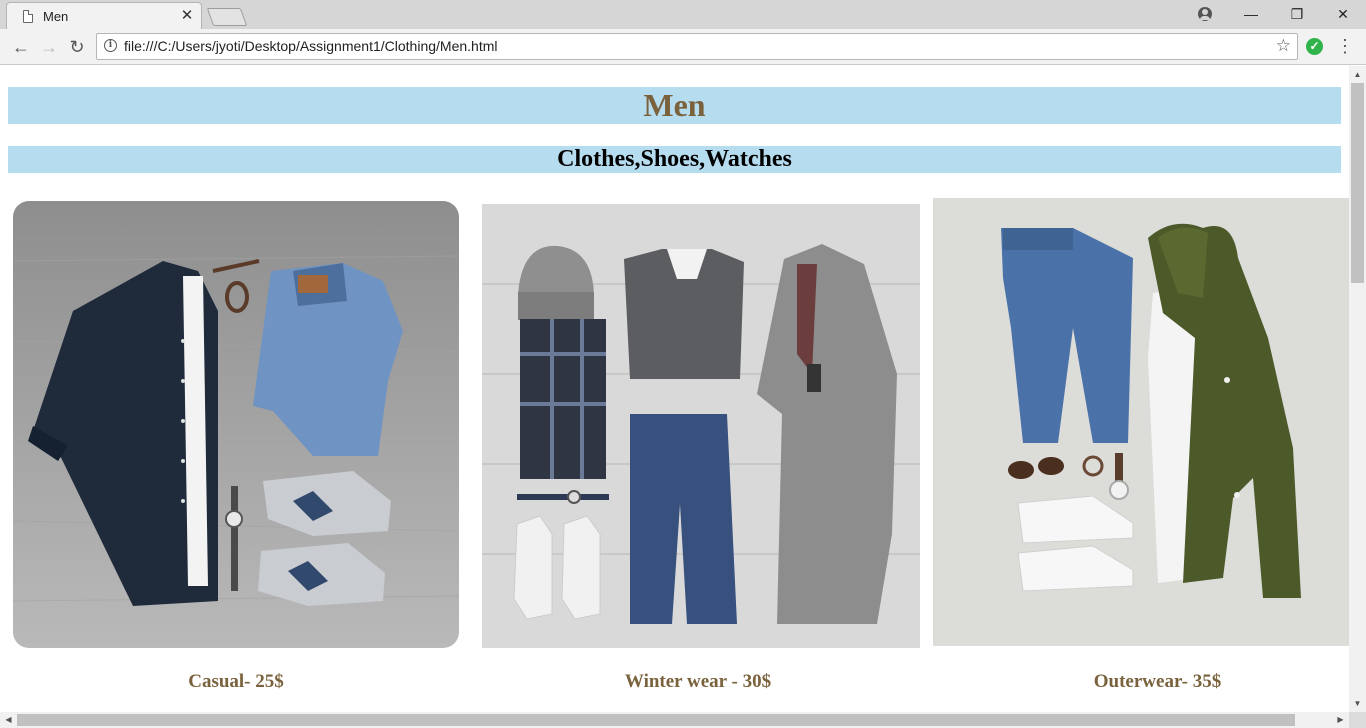 This screenshot has height=728, width=1366. What do you see at coordinates (1357, 720) in the screenshot?
I see `scrollbar-corner` at bounding box center [1357, 720].